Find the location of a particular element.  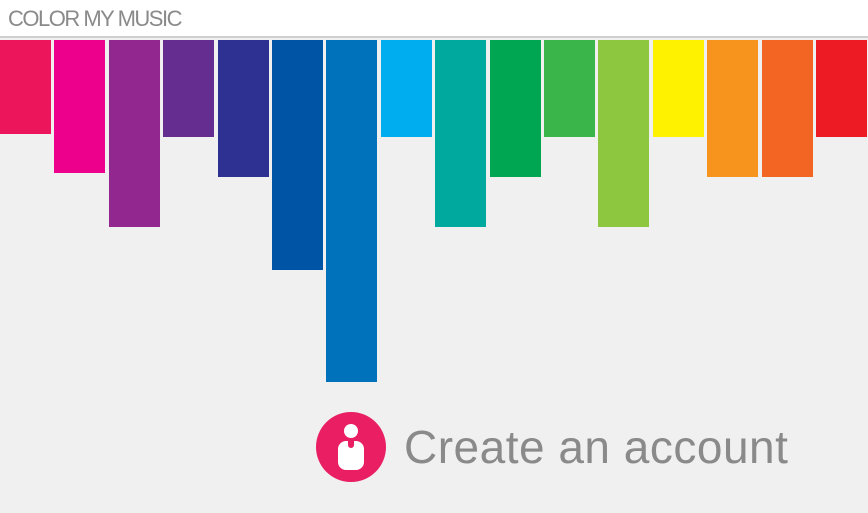

create-account-button: Create an account is located at coordinates (552, 447).